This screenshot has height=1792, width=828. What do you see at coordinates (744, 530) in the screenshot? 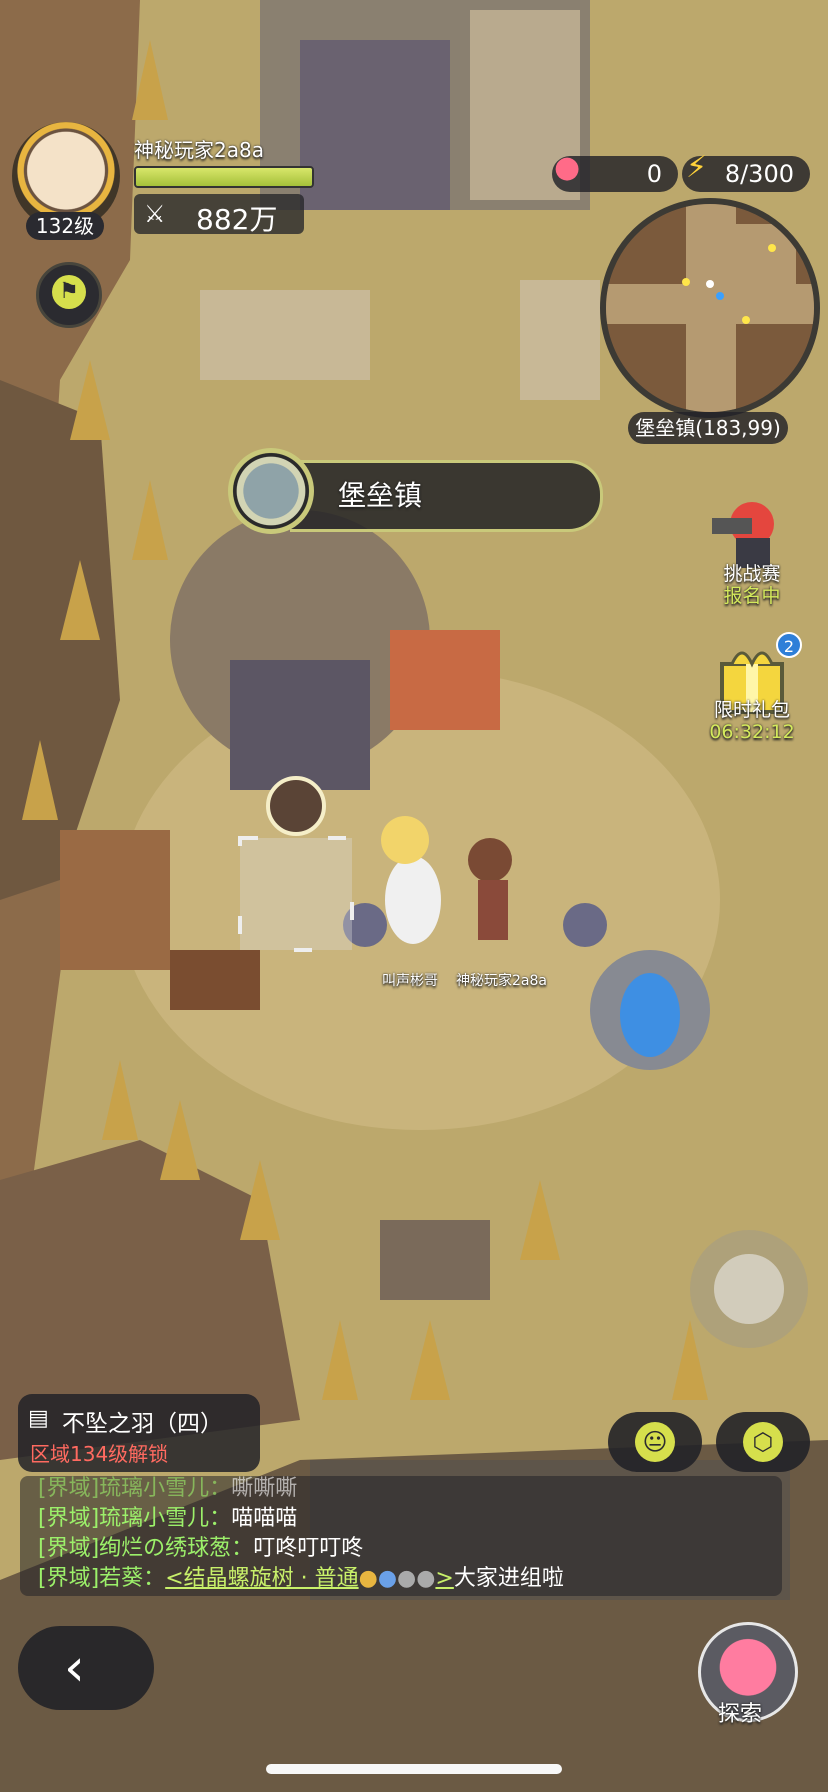
I see `challenge-event-button` at bounding box center [744, 530].